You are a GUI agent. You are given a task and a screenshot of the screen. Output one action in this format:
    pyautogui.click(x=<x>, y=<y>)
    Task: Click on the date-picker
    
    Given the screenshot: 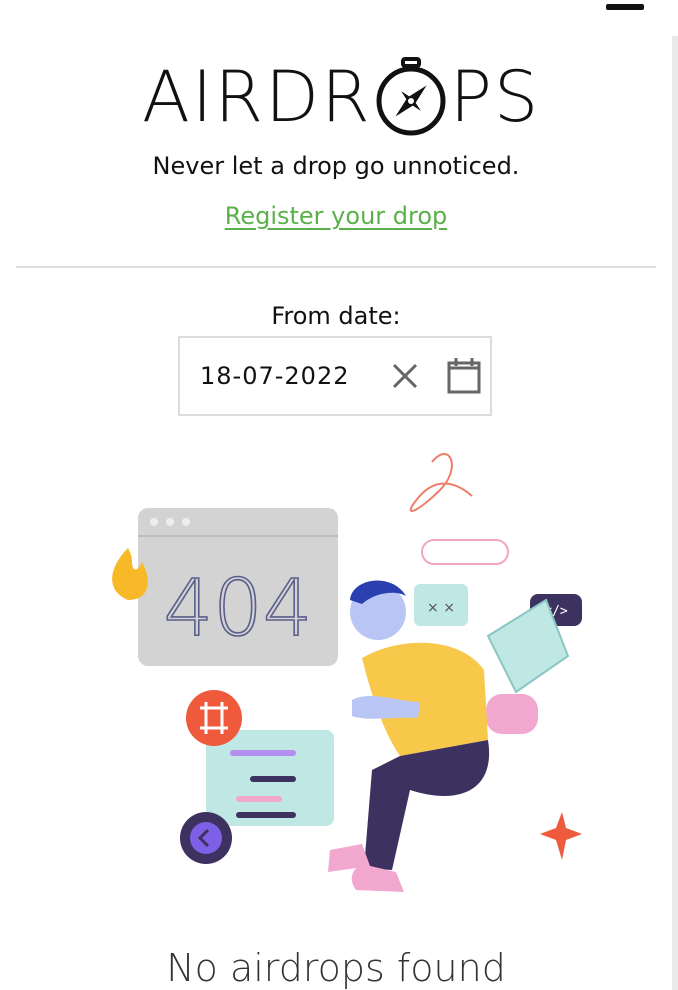 What is the action you would take?
    pyautogui.click(x=335, y=376)
    